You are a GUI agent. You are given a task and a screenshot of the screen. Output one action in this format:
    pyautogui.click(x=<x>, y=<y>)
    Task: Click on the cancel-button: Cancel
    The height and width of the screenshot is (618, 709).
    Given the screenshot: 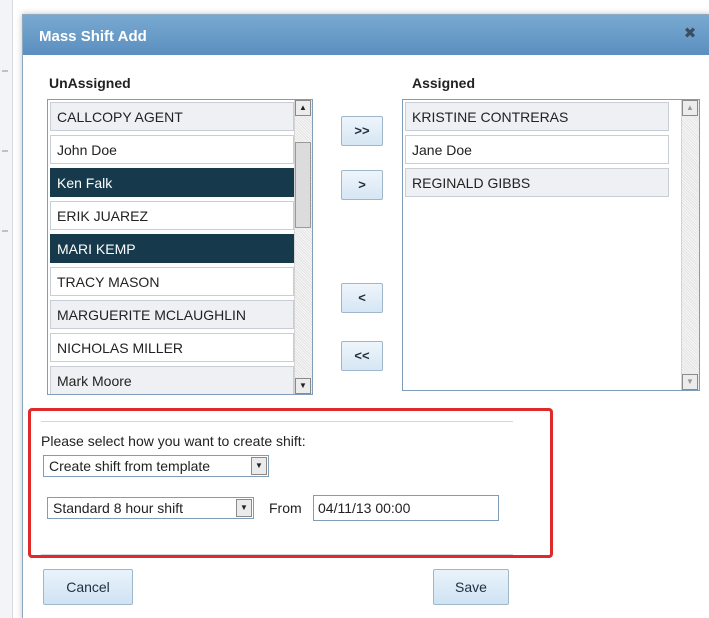 What is the action you would take?
    pyautogui.click(x=88, y=587)
    